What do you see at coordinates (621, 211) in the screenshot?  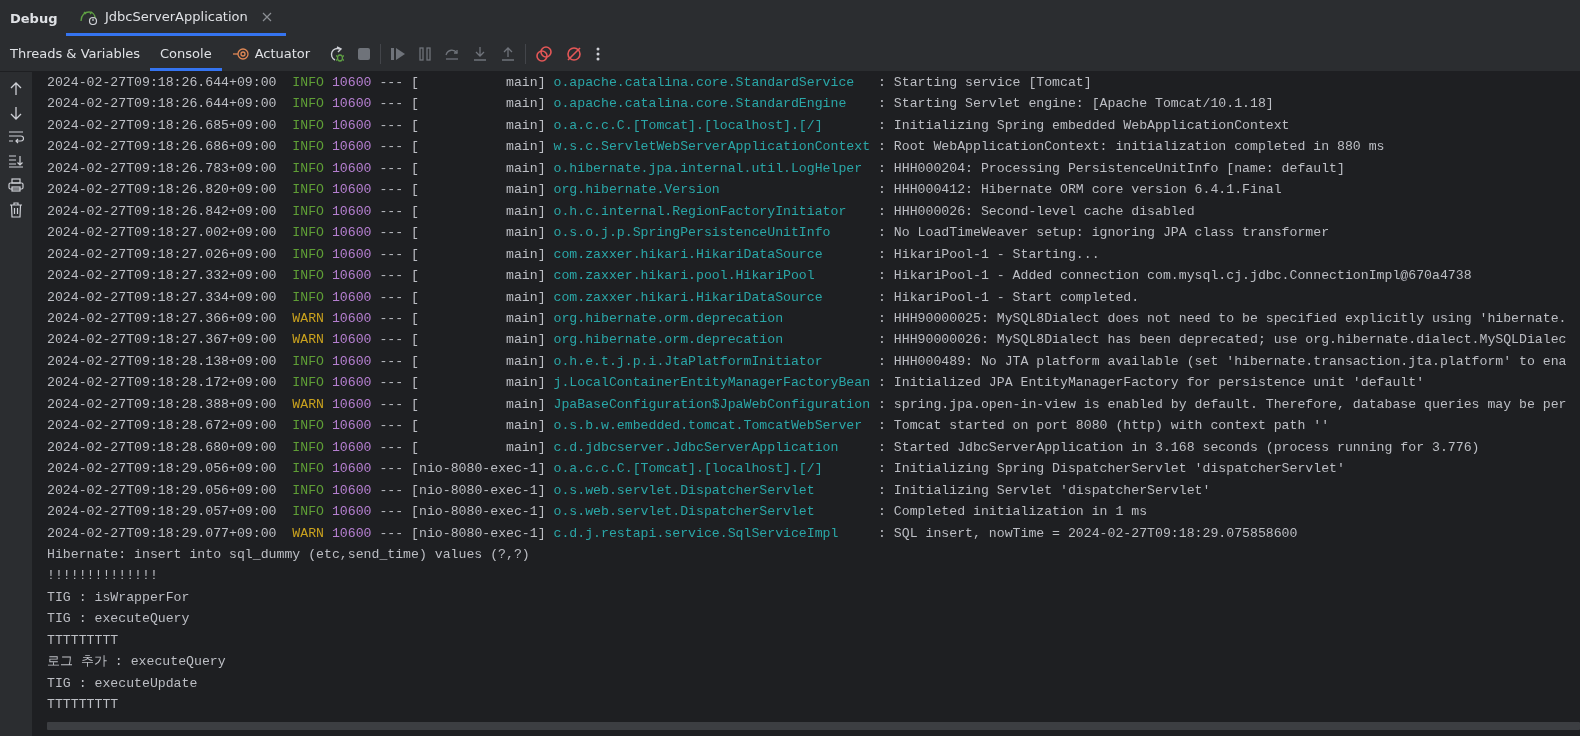 I see `log-line: 2024-02-27T09:18:26.842+09:00 INFO 10600 --- [ main] o.h.c.internal.RegionFactoryInitiator : HHH000026: Second-level cache disabled` at bounding box center [621, 211].